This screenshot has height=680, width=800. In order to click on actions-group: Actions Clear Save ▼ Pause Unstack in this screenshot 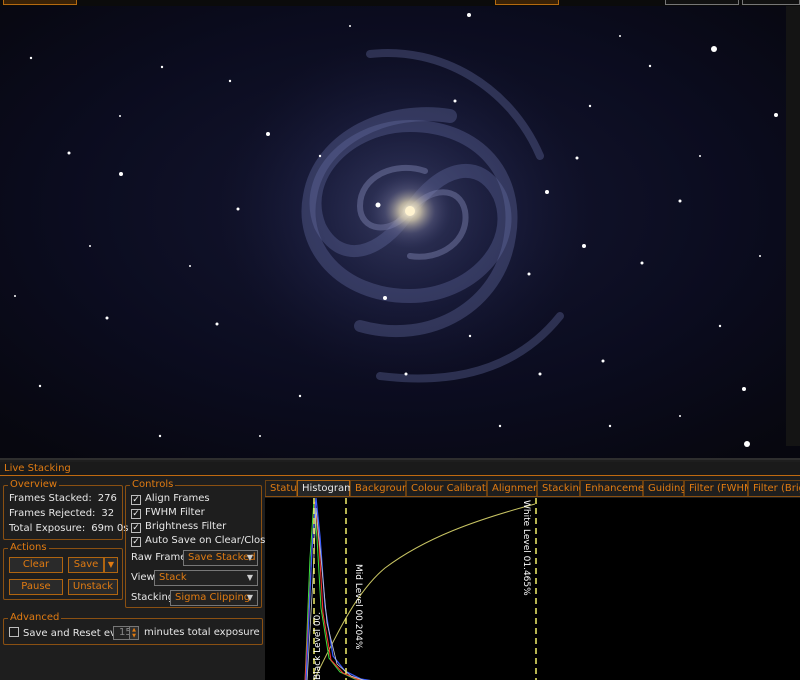, I will do `click(63, 571)`.